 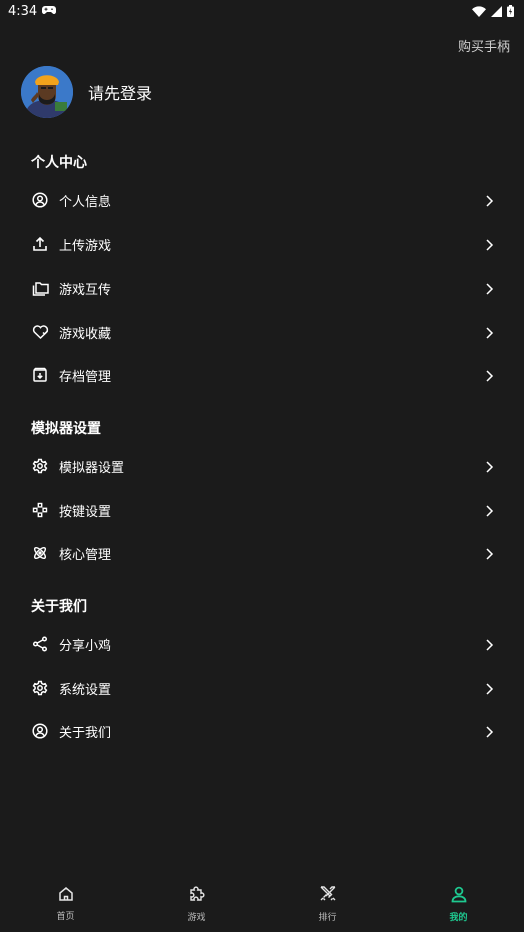 I want to click on nav-tab-home: 首页, so click(x=66, y=904).